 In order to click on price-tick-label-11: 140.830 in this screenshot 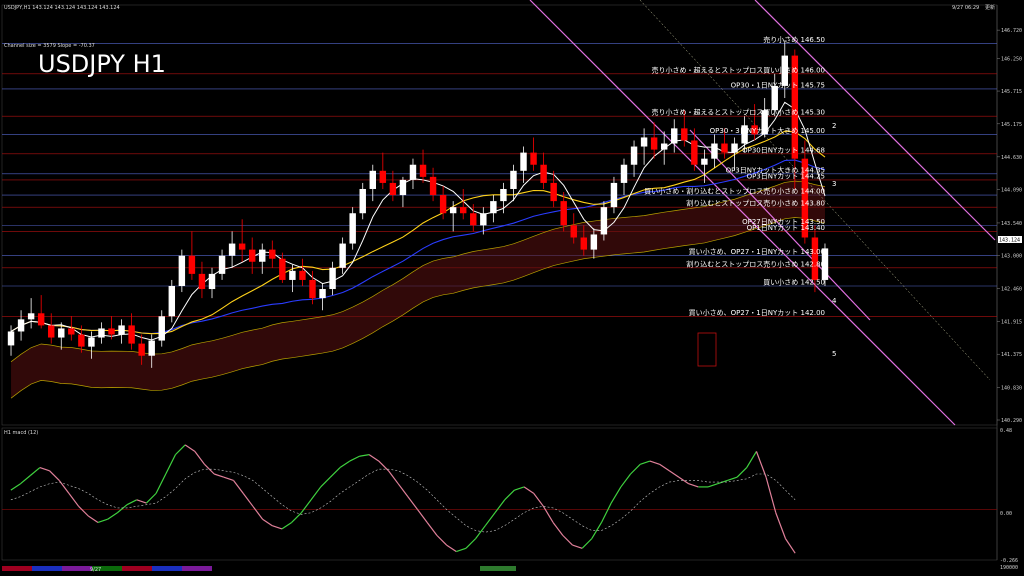, I will do `click(1011, 388)`.